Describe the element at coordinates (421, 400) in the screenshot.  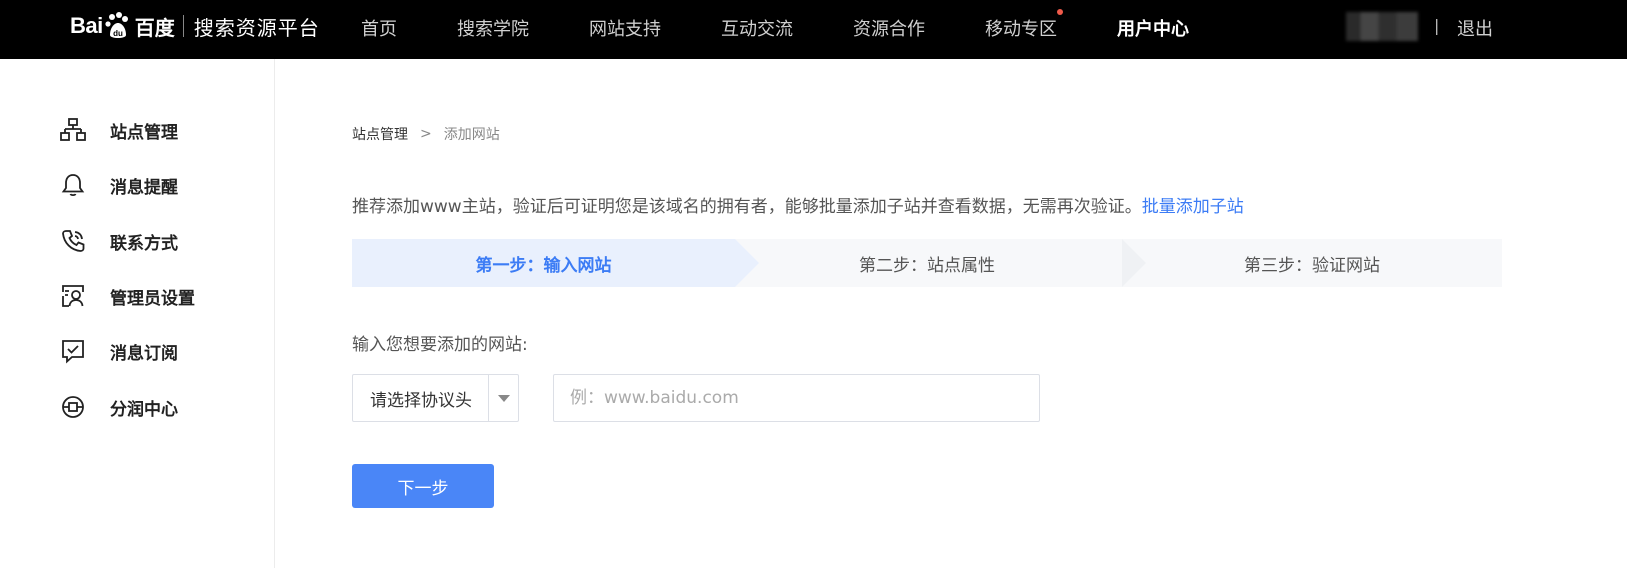
I see `protocol-select-value: 请选择协议头` at that location.